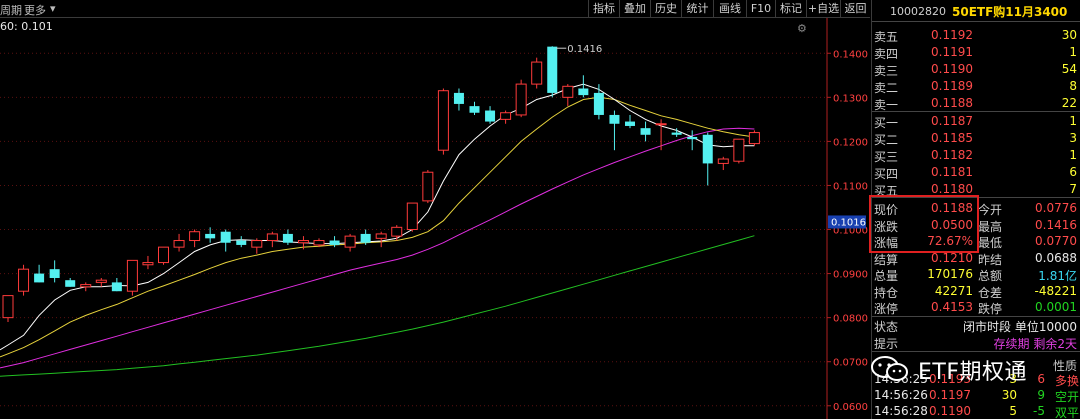 This screenshot has width=1080, height=419. Describe the element at coordinates (729, 9) in the screenshot. I see `toolbar-button-4: 画线` at that location.